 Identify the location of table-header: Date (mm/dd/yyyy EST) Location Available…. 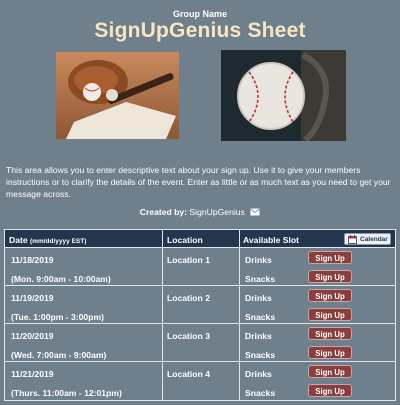
(200, 239).